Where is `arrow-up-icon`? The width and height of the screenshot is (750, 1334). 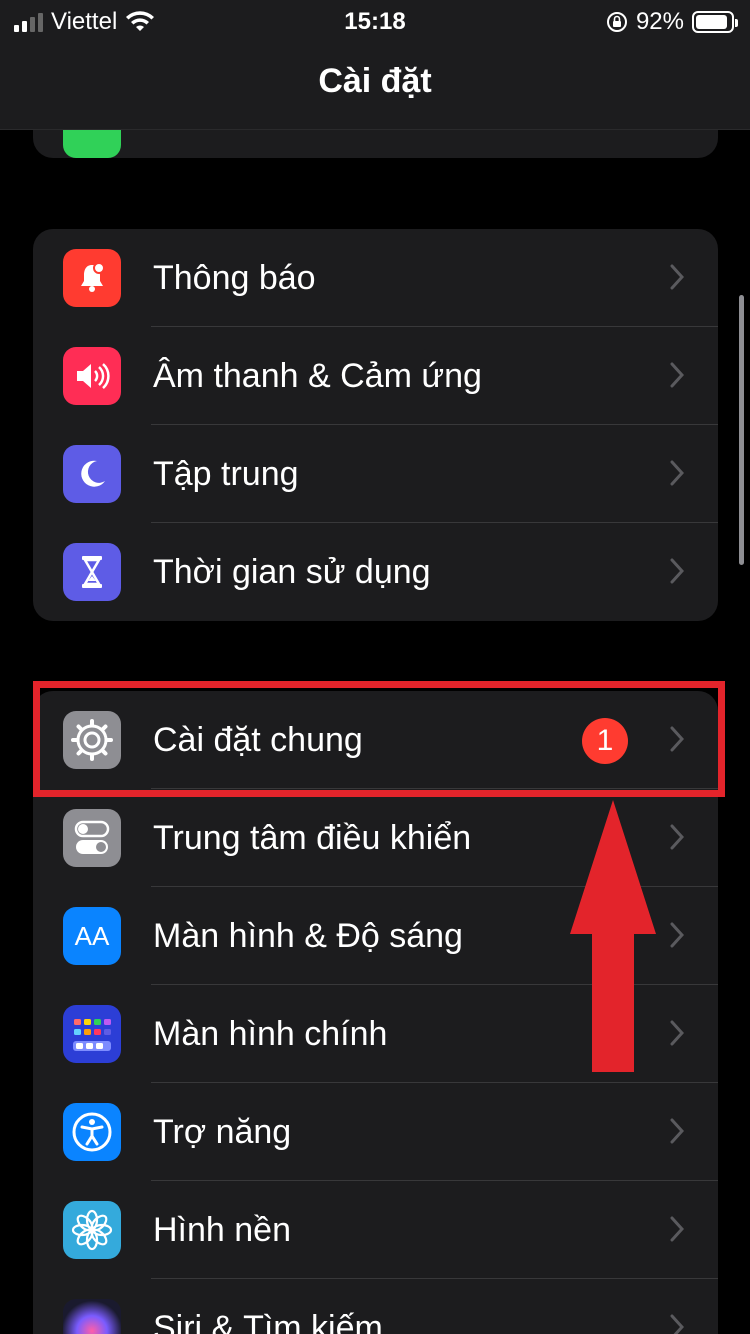 arrow-up-icon is located at coordinates (613, 936).